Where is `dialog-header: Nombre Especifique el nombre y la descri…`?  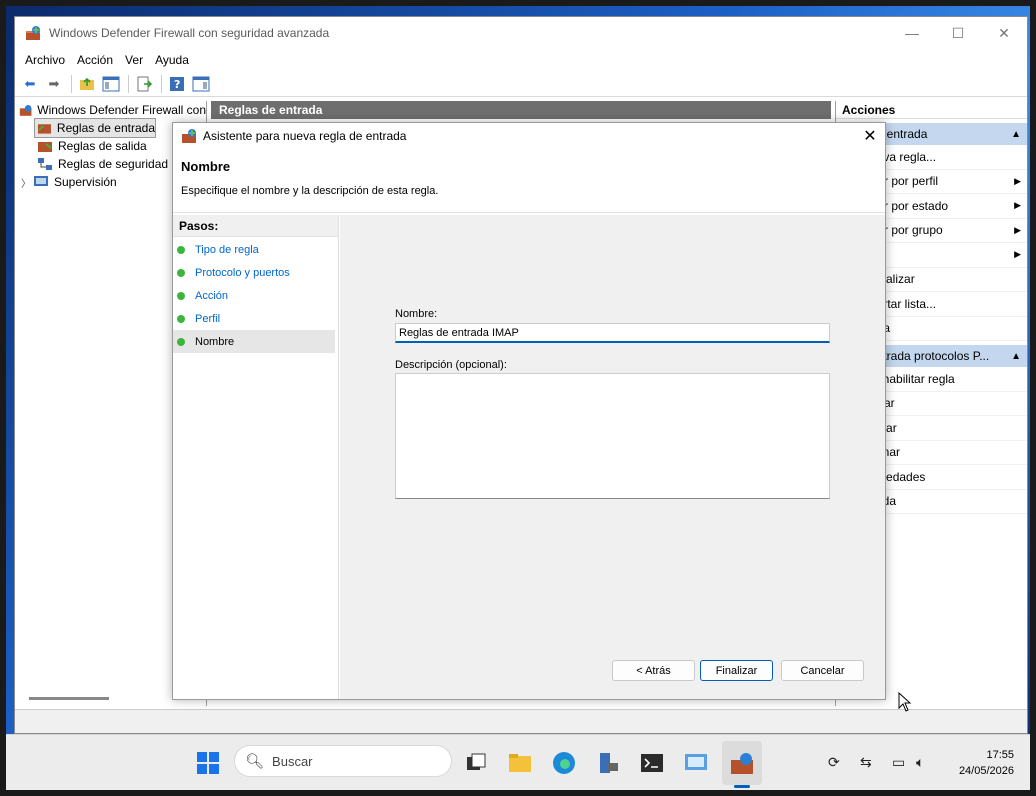
dialog-header: Nombre Especifique el nombre y la descri… is located at coordinates (529, 181).